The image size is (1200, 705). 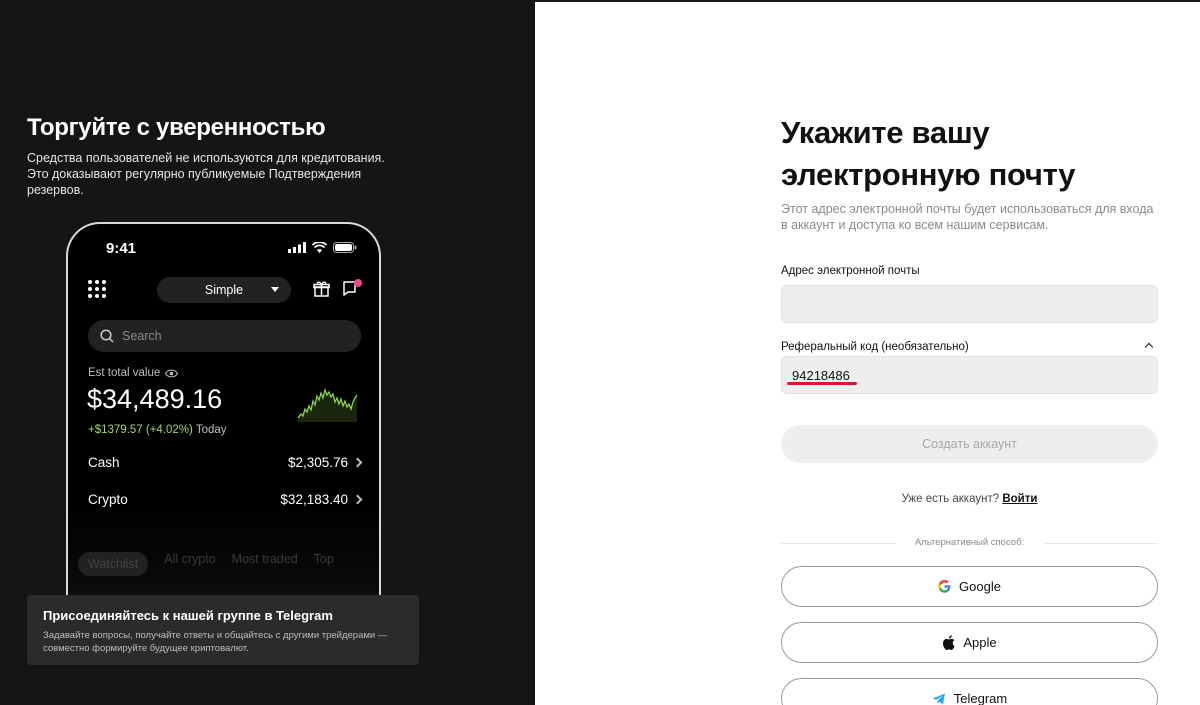 I want to click on change-period: Today, so click(x=211, y=430).